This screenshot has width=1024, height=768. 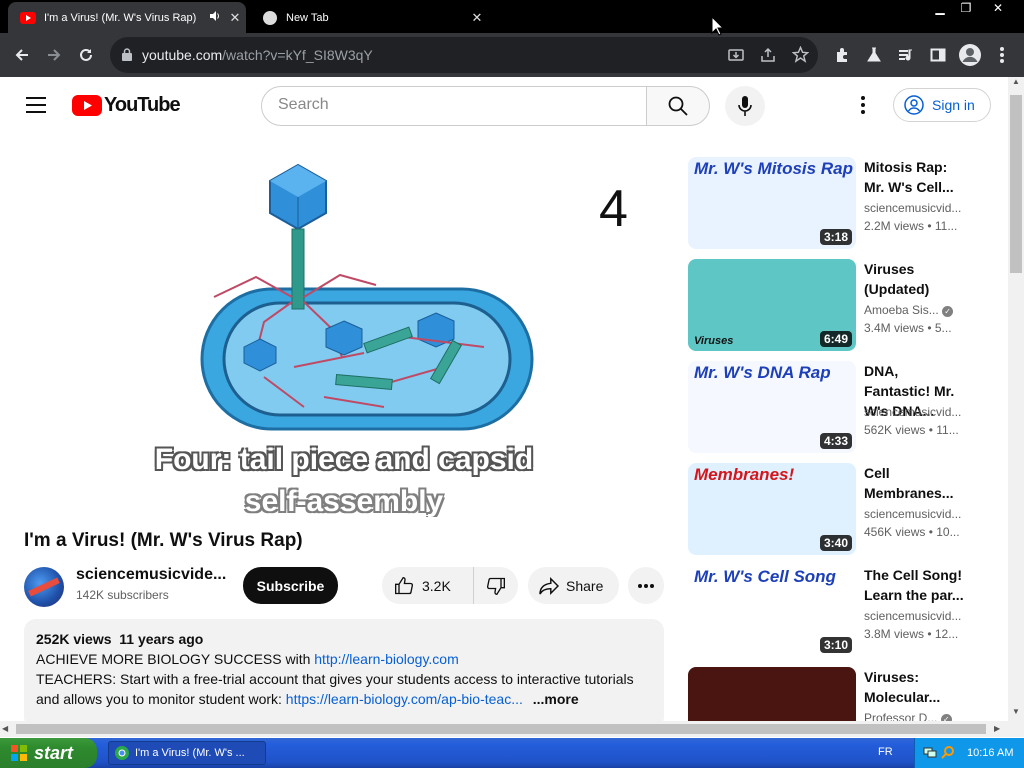 I want to click on profile-avatar-icon, so click(x=970, y=55).